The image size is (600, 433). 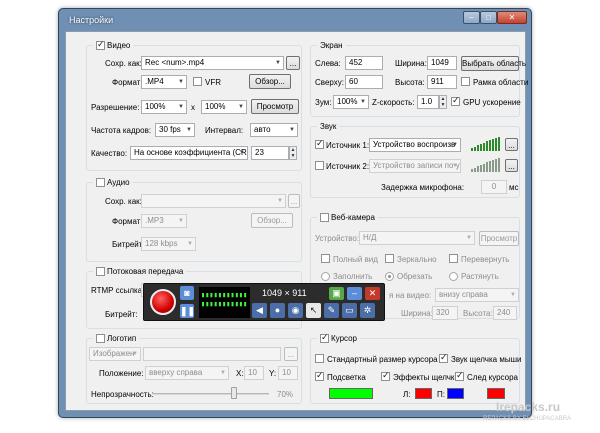 I want to click on webcam-height-input: 240, so click(x=505, y=313).